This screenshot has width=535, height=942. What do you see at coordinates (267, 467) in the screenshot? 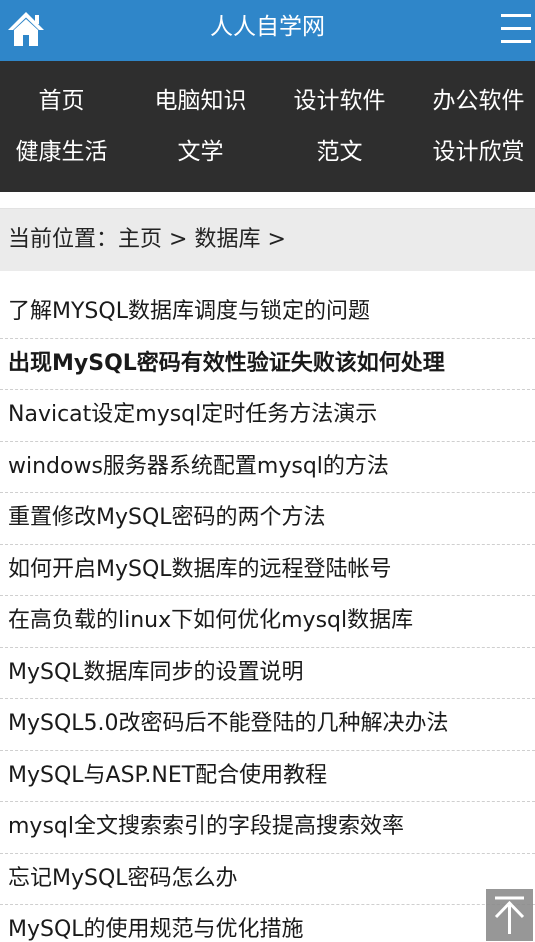
I see `article-link: windows服务器系统配置mysql的方法` at bounding box center [267, 467].